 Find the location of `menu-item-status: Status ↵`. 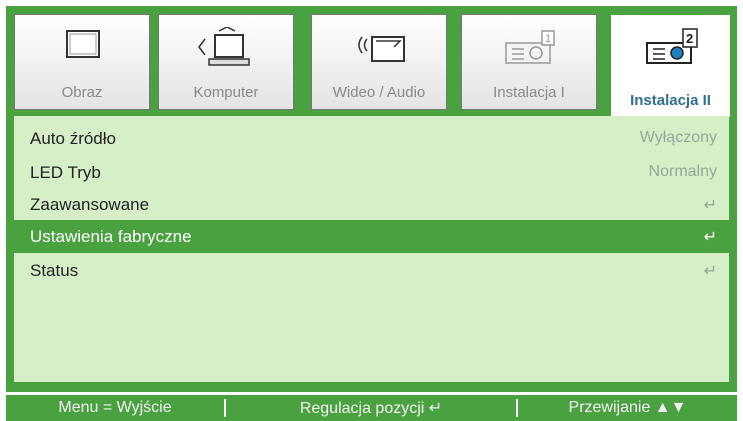

menu-item-status: Status ↵ is located at coordinates (371, 270).